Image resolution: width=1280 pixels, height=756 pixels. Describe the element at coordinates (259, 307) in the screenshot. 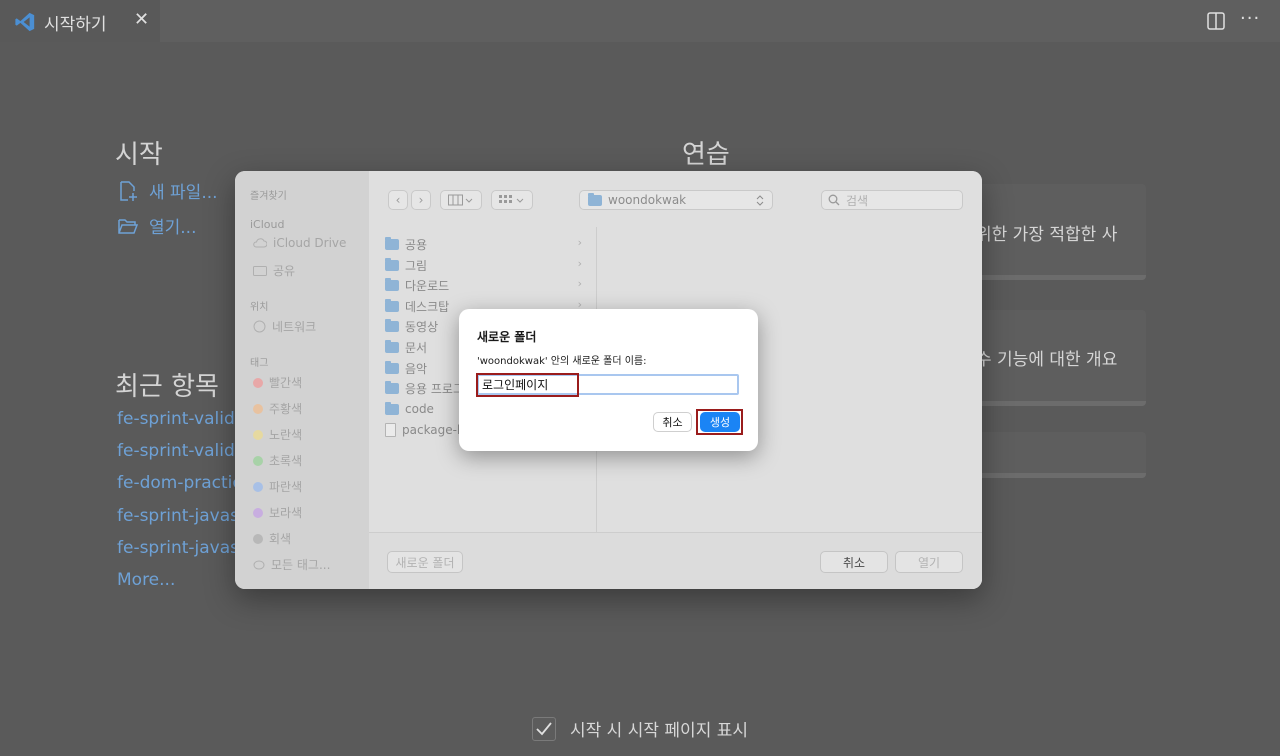

I see `sidebar-group-locations: 위치` at that location.